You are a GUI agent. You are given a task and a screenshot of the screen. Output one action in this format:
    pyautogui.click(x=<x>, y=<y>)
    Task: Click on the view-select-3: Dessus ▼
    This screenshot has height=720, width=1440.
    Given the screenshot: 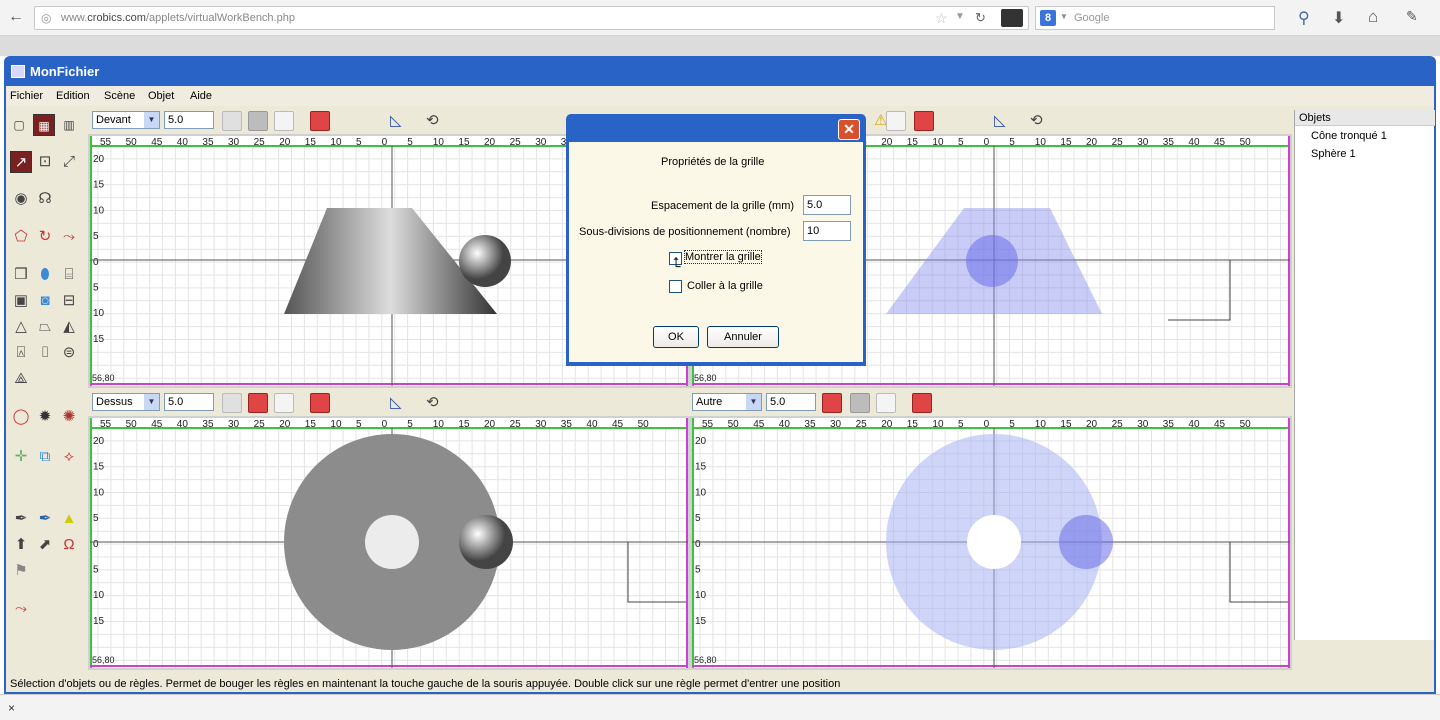 What is the action you would take?
    pyautogui.click(x=126, y=402)
    